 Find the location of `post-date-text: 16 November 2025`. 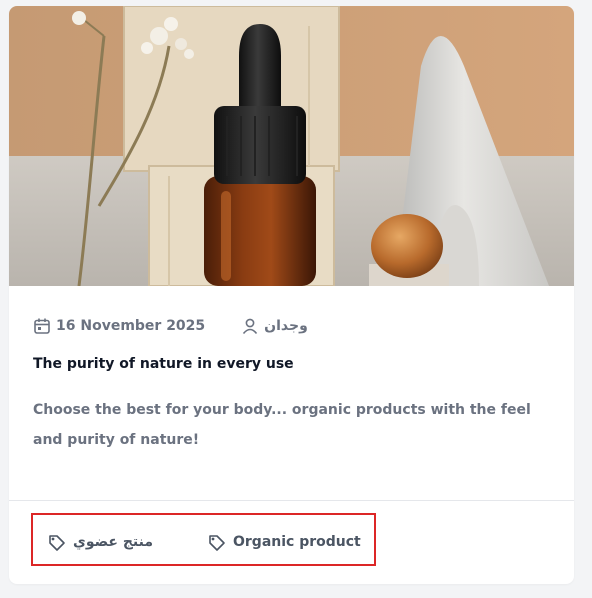

post-date-text: 16 November 2025 is located at coordinates (131, 326).